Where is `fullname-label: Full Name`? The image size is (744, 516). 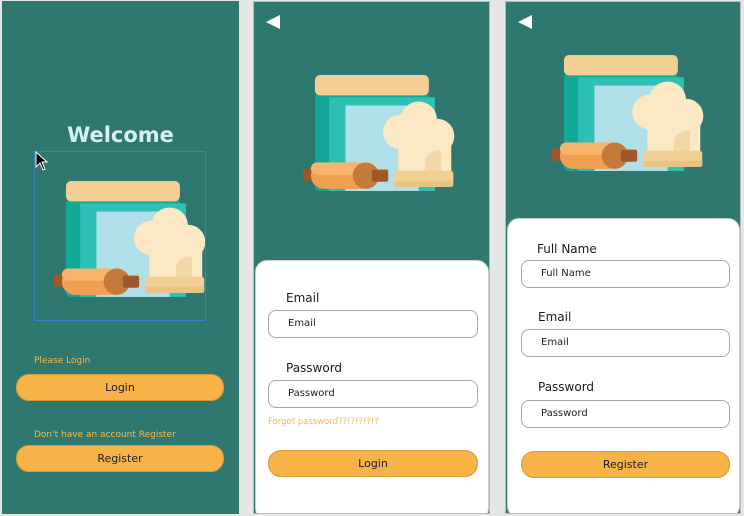
fullname-label: Full Name is located at coordinates (567, 249).